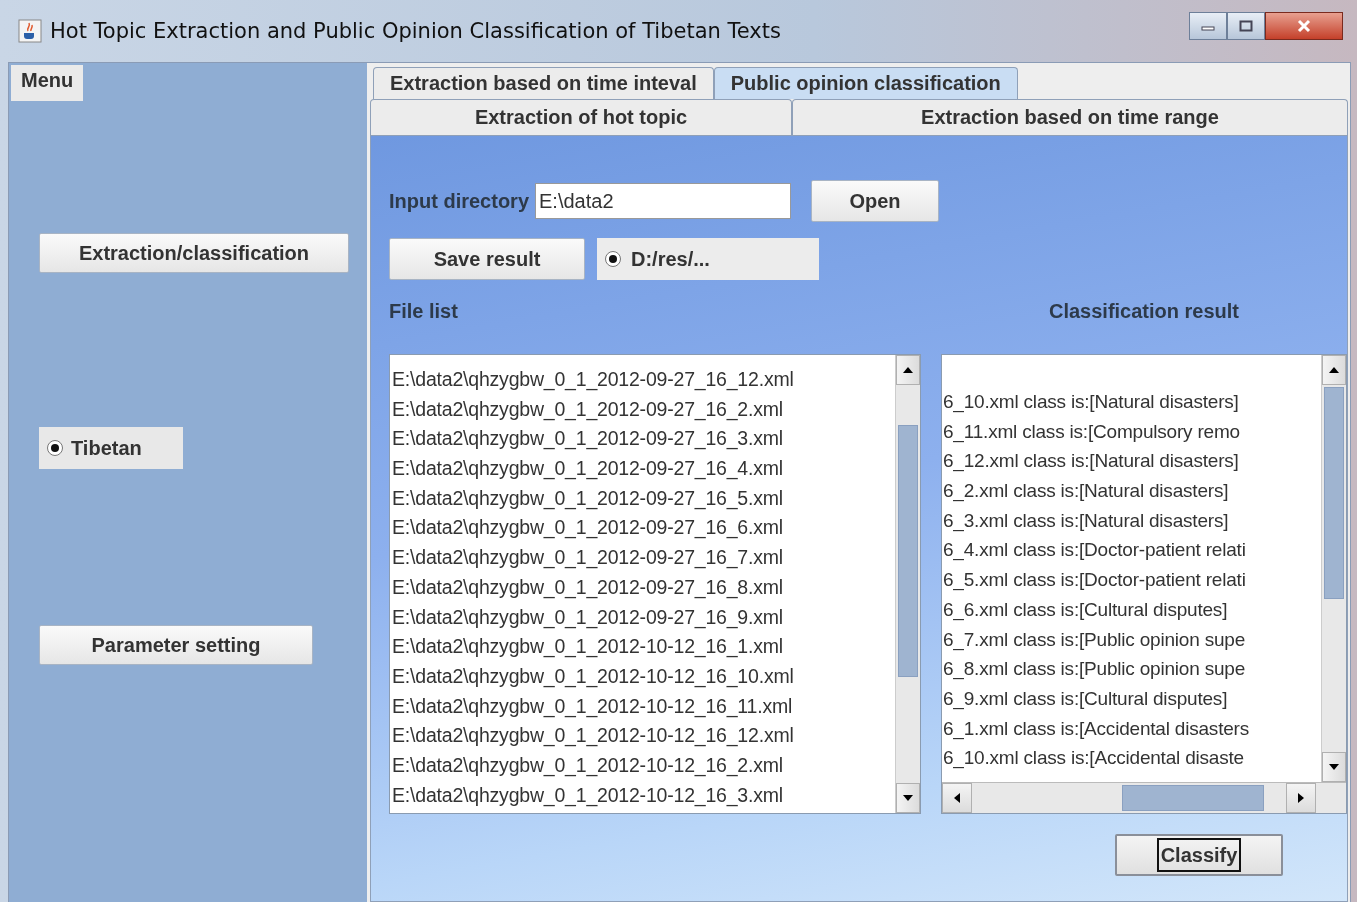 The height and width of the screenshot is (902, 1357). Describe the element at coordinates (1085, 699) in the screenshot. I see `result-line: 6_9.xml class is:[Cultural disputes]` at that location.